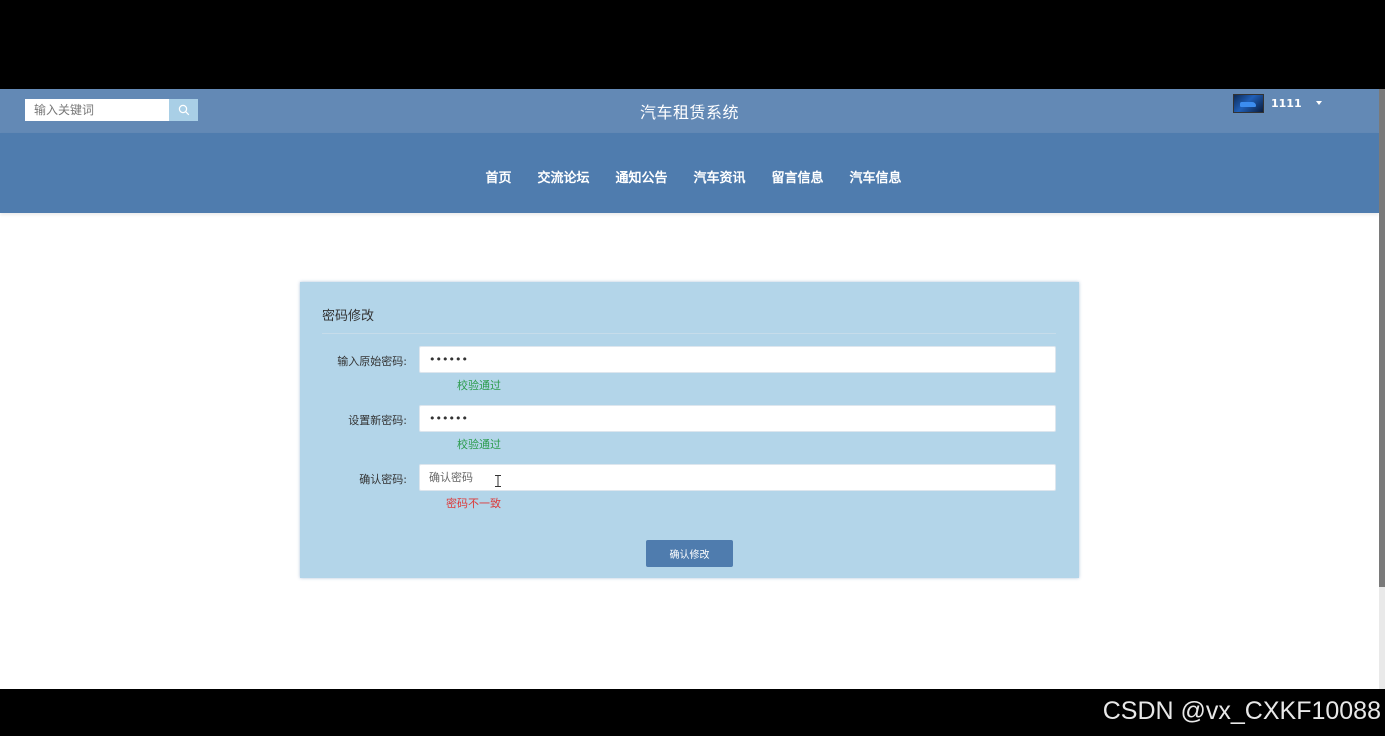 The height and width of the screenshot is (736, 1385). Describe the element at coordinates (348, 316) in the screenshot. I see `panel-title: 密码修改` at that location.